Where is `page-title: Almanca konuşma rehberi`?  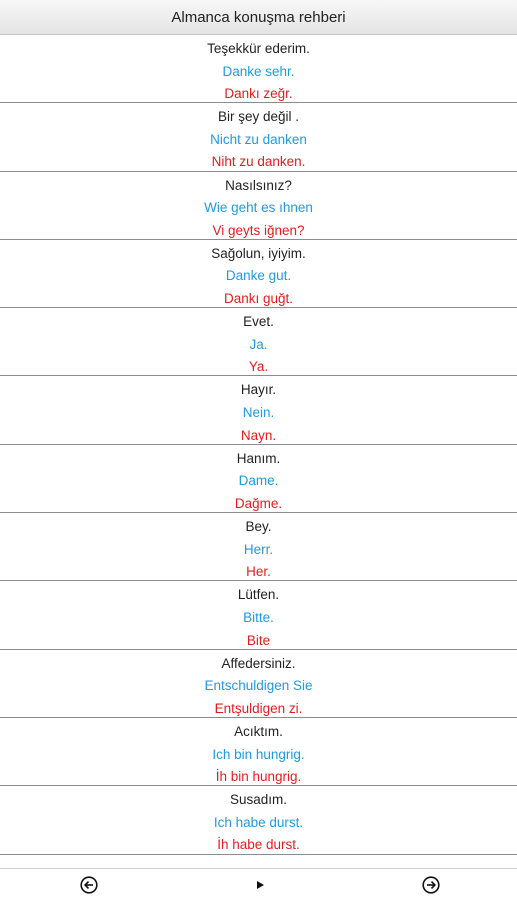
page-title: Almanca konuşma rehberi is located at coordinates (258, 17).